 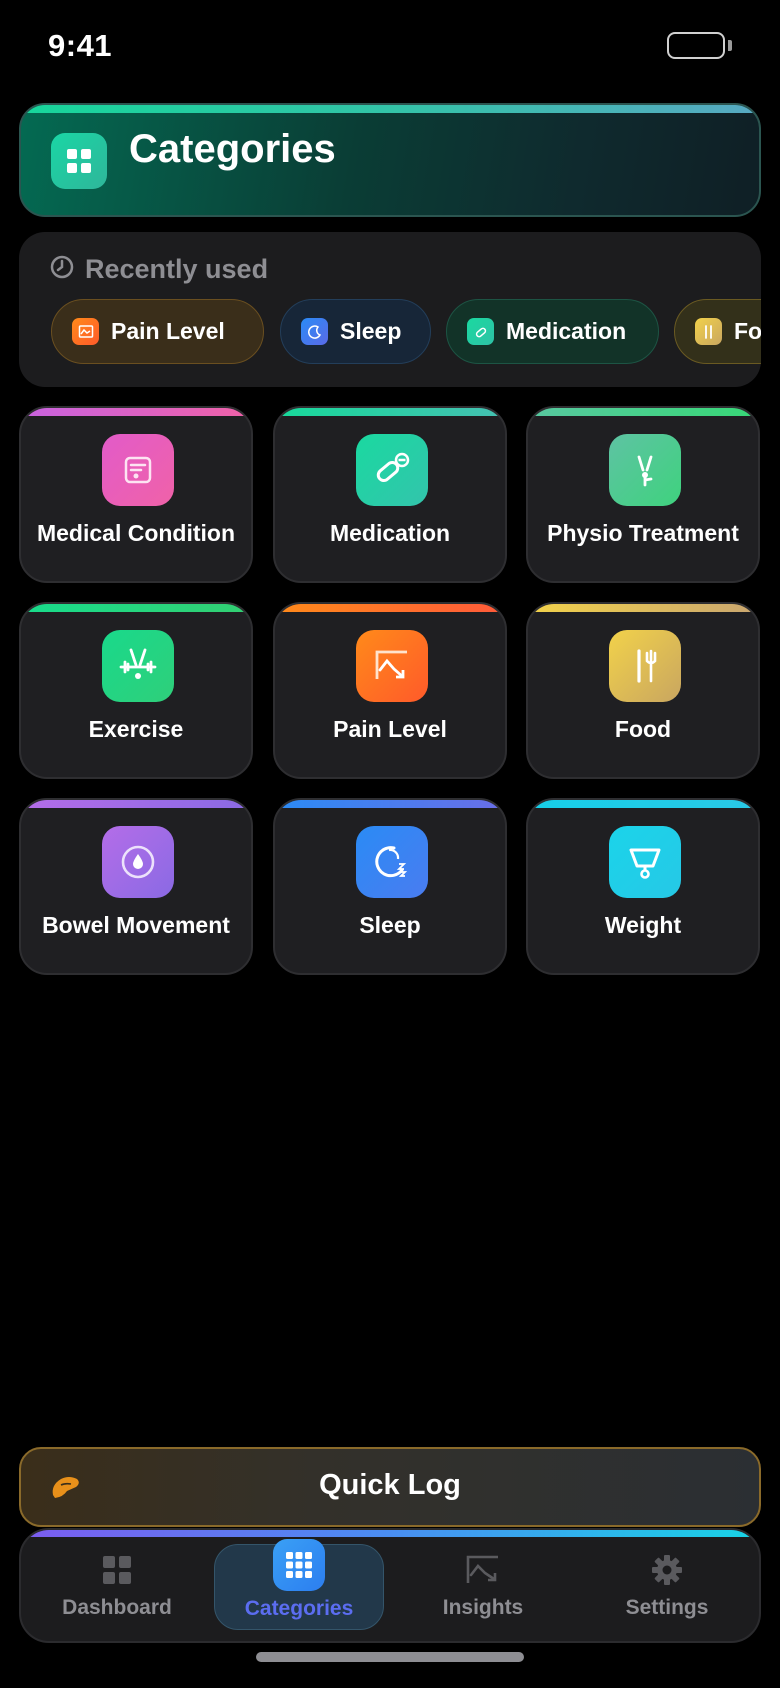 I want to click on tab-bar-accent-line, so click(x=390, y=1533).